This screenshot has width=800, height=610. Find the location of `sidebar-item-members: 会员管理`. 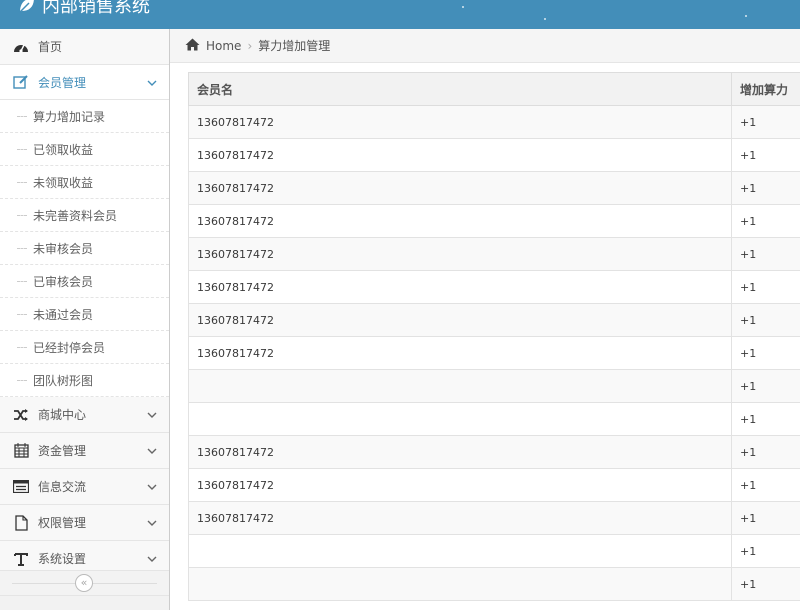

sidebar-item-members: 会员管理 is located at coordinates (84, 82).